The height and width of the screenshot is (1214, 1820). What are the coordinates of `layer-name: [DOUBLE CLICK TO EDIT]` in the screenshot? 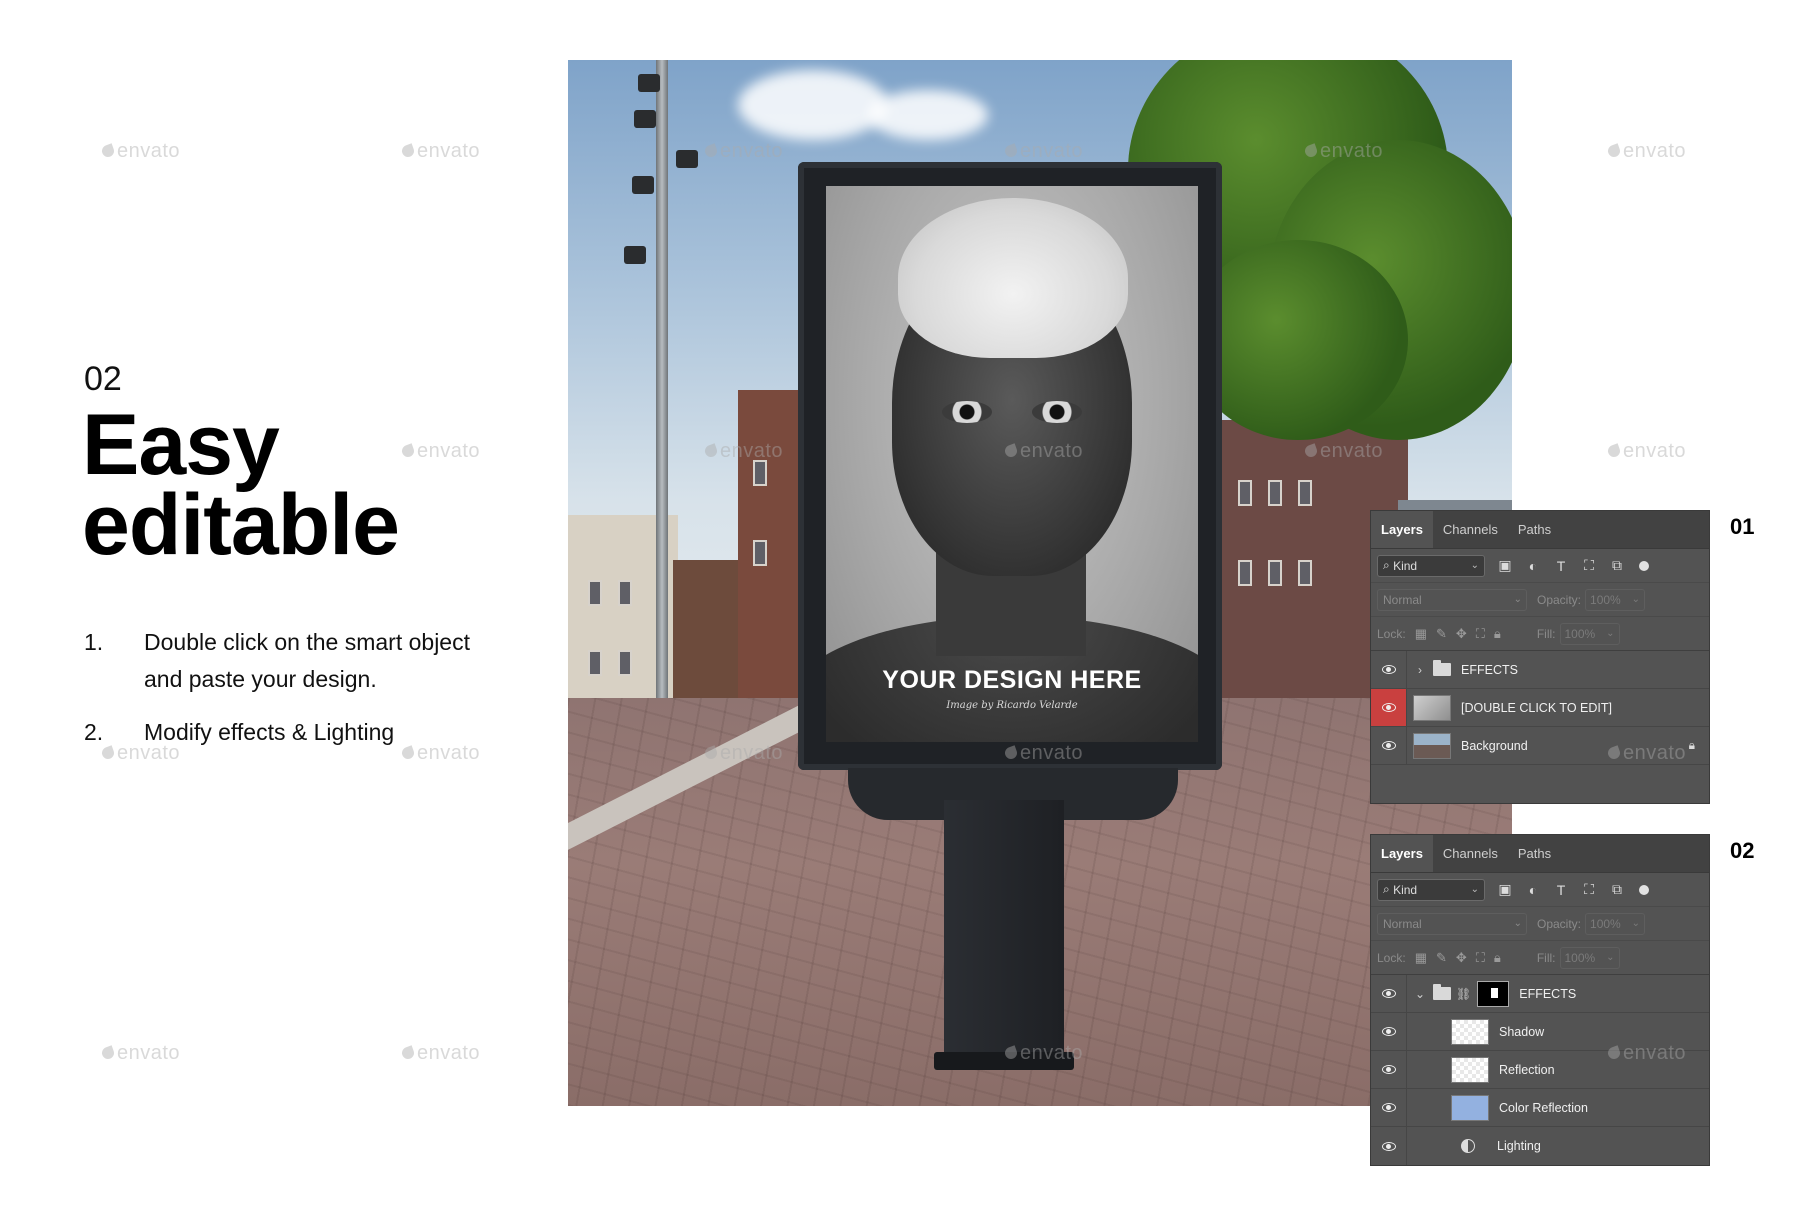 It's located at (1536, 707).